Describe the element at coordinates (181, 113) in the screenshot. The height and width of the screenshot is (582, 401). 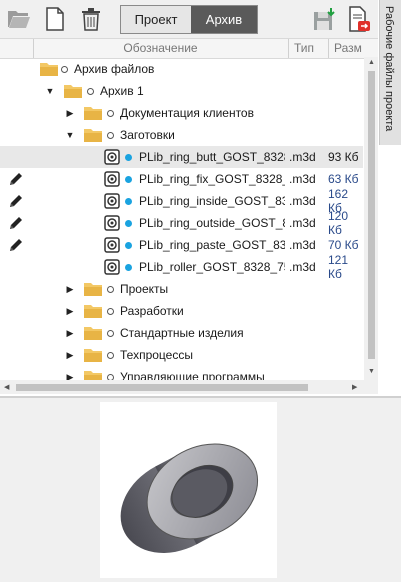
I see `tree-item-client-docs: ▶ Документация клиентов` at that location.